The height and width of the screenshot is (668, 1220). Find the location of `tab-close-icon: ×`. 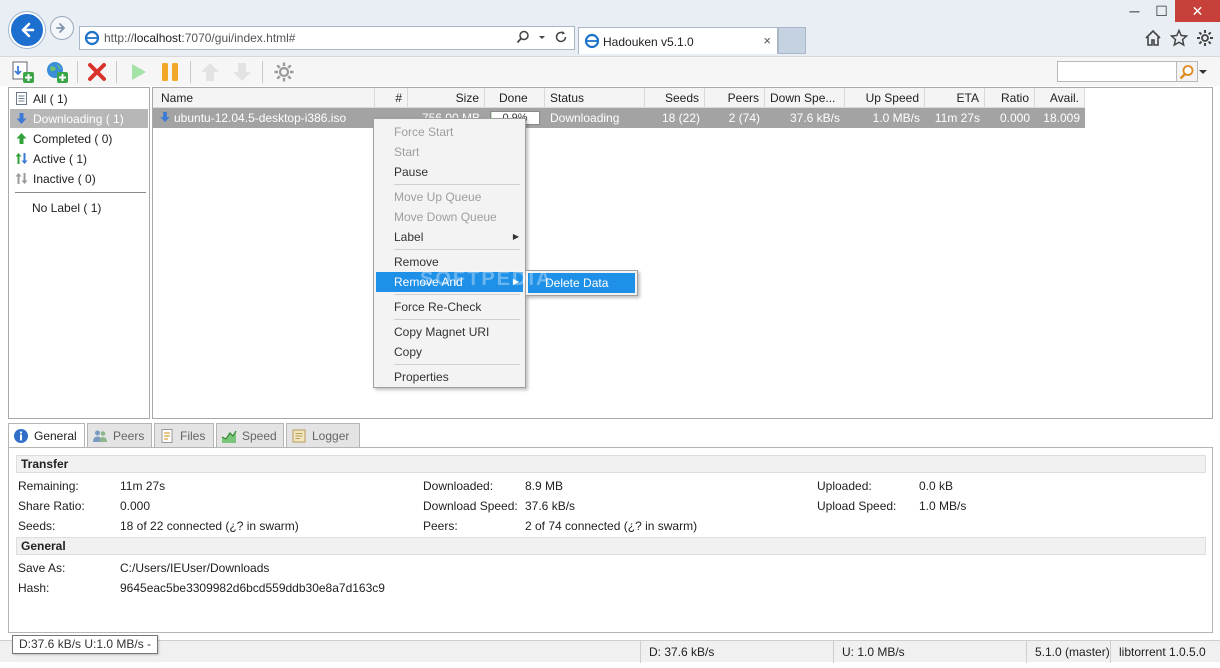

tab-close-icon: × is located at coordinates (767, 40).